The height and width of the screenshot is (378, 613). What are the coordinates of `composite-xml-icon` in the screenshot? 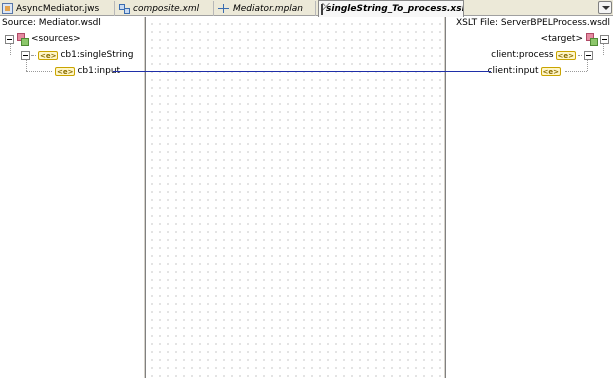 It's located at (124, 8).